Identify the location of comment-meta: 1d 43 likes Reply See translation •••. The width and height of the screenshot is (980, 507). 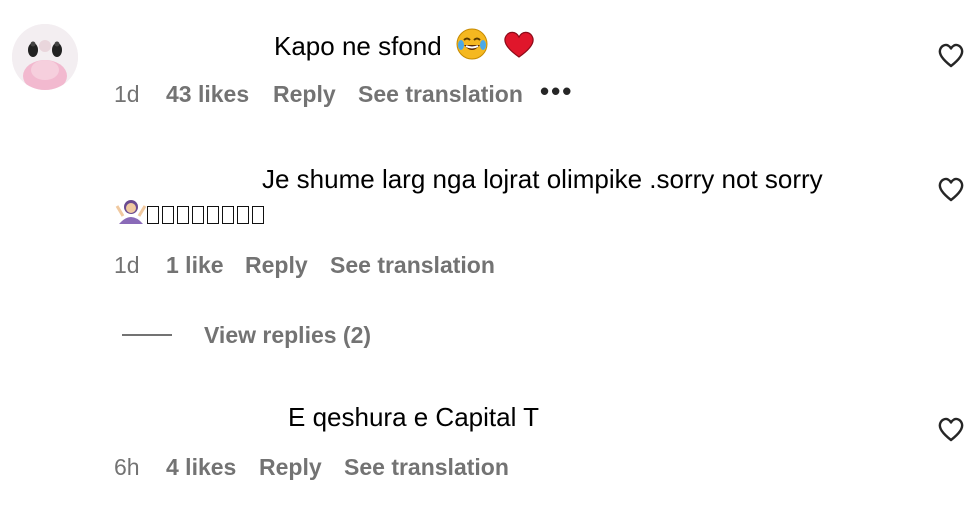
(354, 93).